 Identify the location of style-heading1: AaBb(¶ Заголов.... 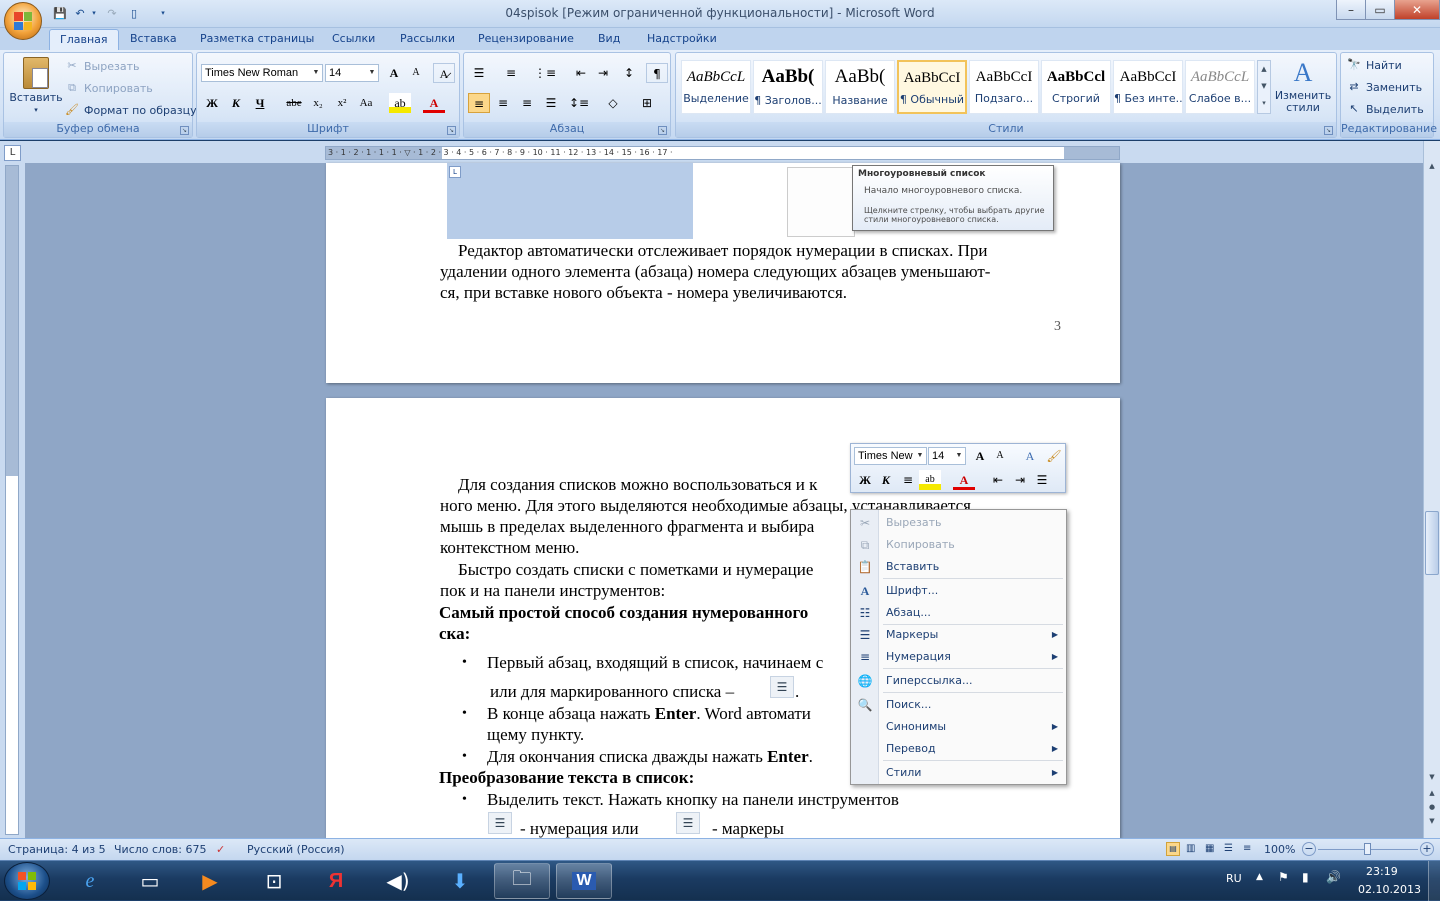
(788, 87).